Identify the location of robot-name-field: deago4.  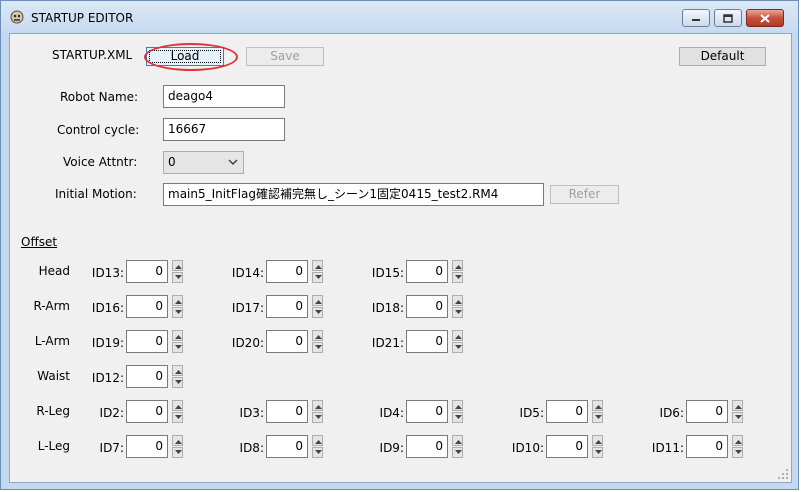
(224, 96).